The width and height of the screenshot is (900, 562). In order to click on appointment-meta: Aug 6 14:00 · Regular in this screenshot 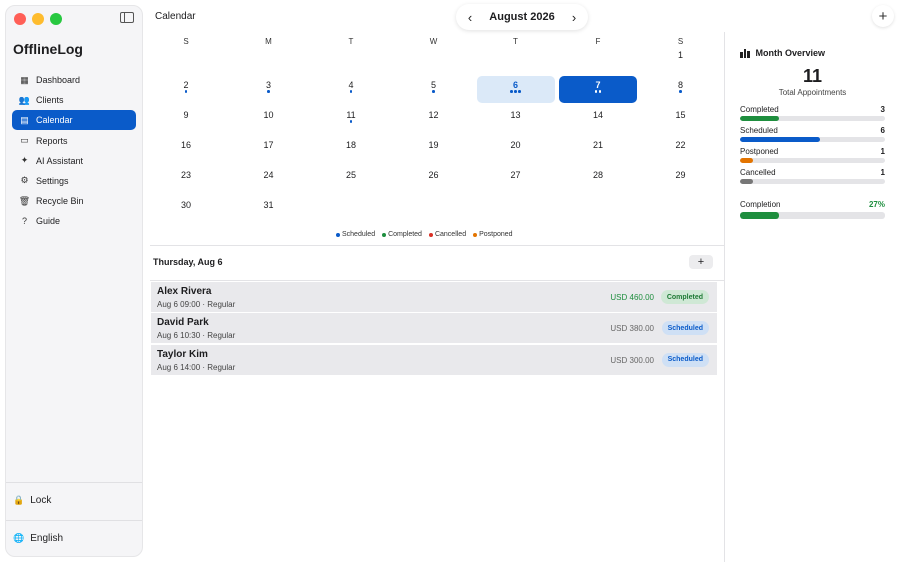, I will do `click(196, 367)`.